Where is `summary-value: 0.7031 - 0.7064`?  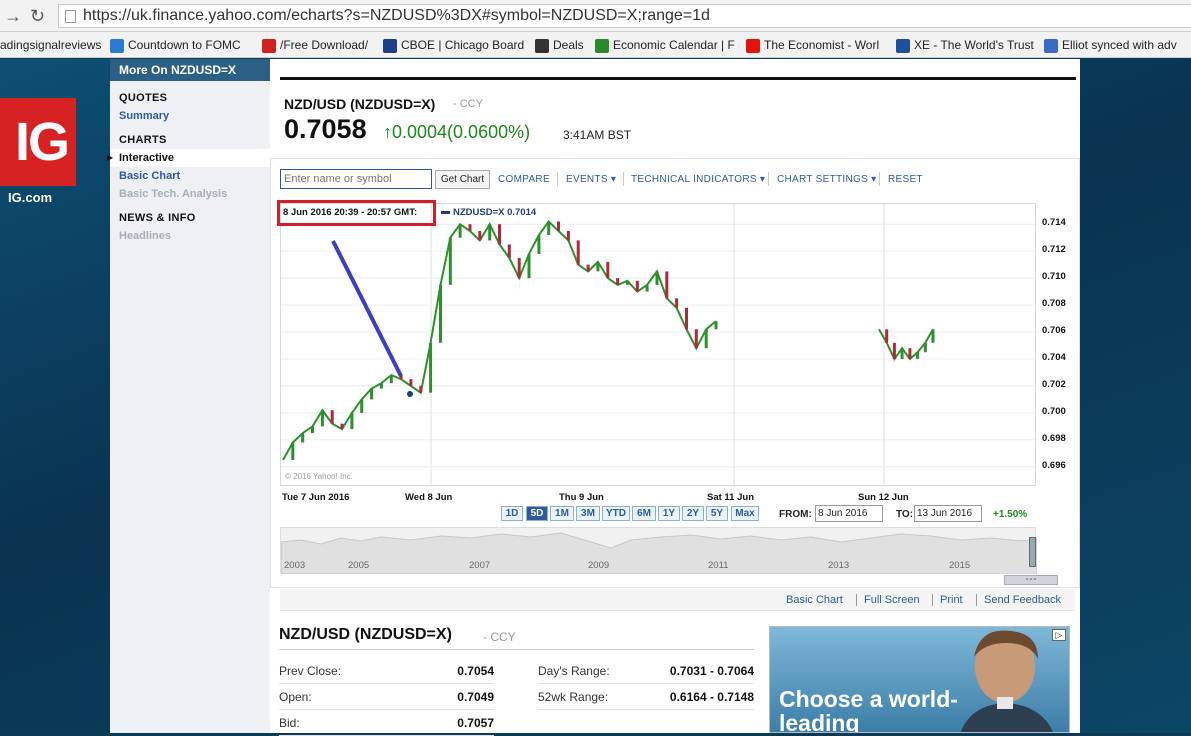 summary-value: 0.7031 - 0.7064 is located at coordinates (711, 671).